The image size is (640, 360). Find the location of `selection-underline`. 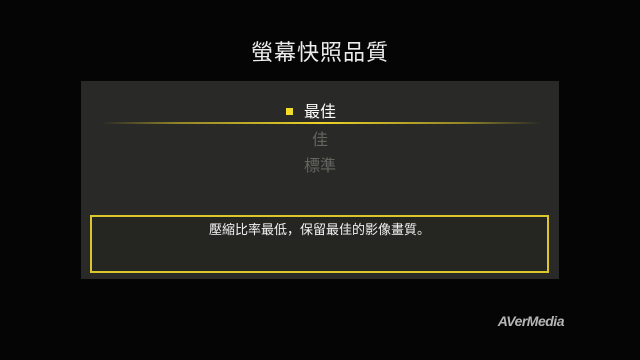

selection-underline is located at coordinates (321, 123).